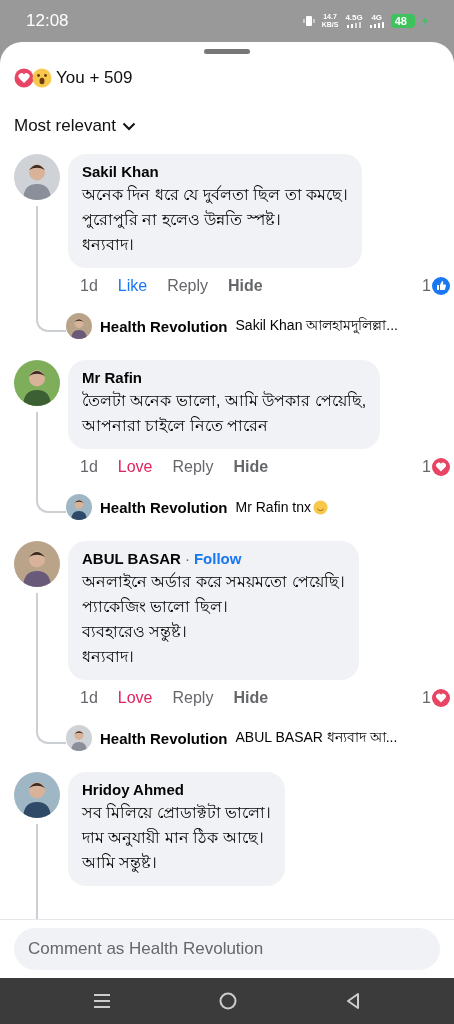  What do you see at coordinates (177, 838) in the screenshot?
I see `comment-text: সব মিলিয়ে প্রোডাক্টটা ভালো। দাম অনুযায়ী মান ঠিক আছে। আমি সন্তুষ্ট।` at bounding box center [177, 838].